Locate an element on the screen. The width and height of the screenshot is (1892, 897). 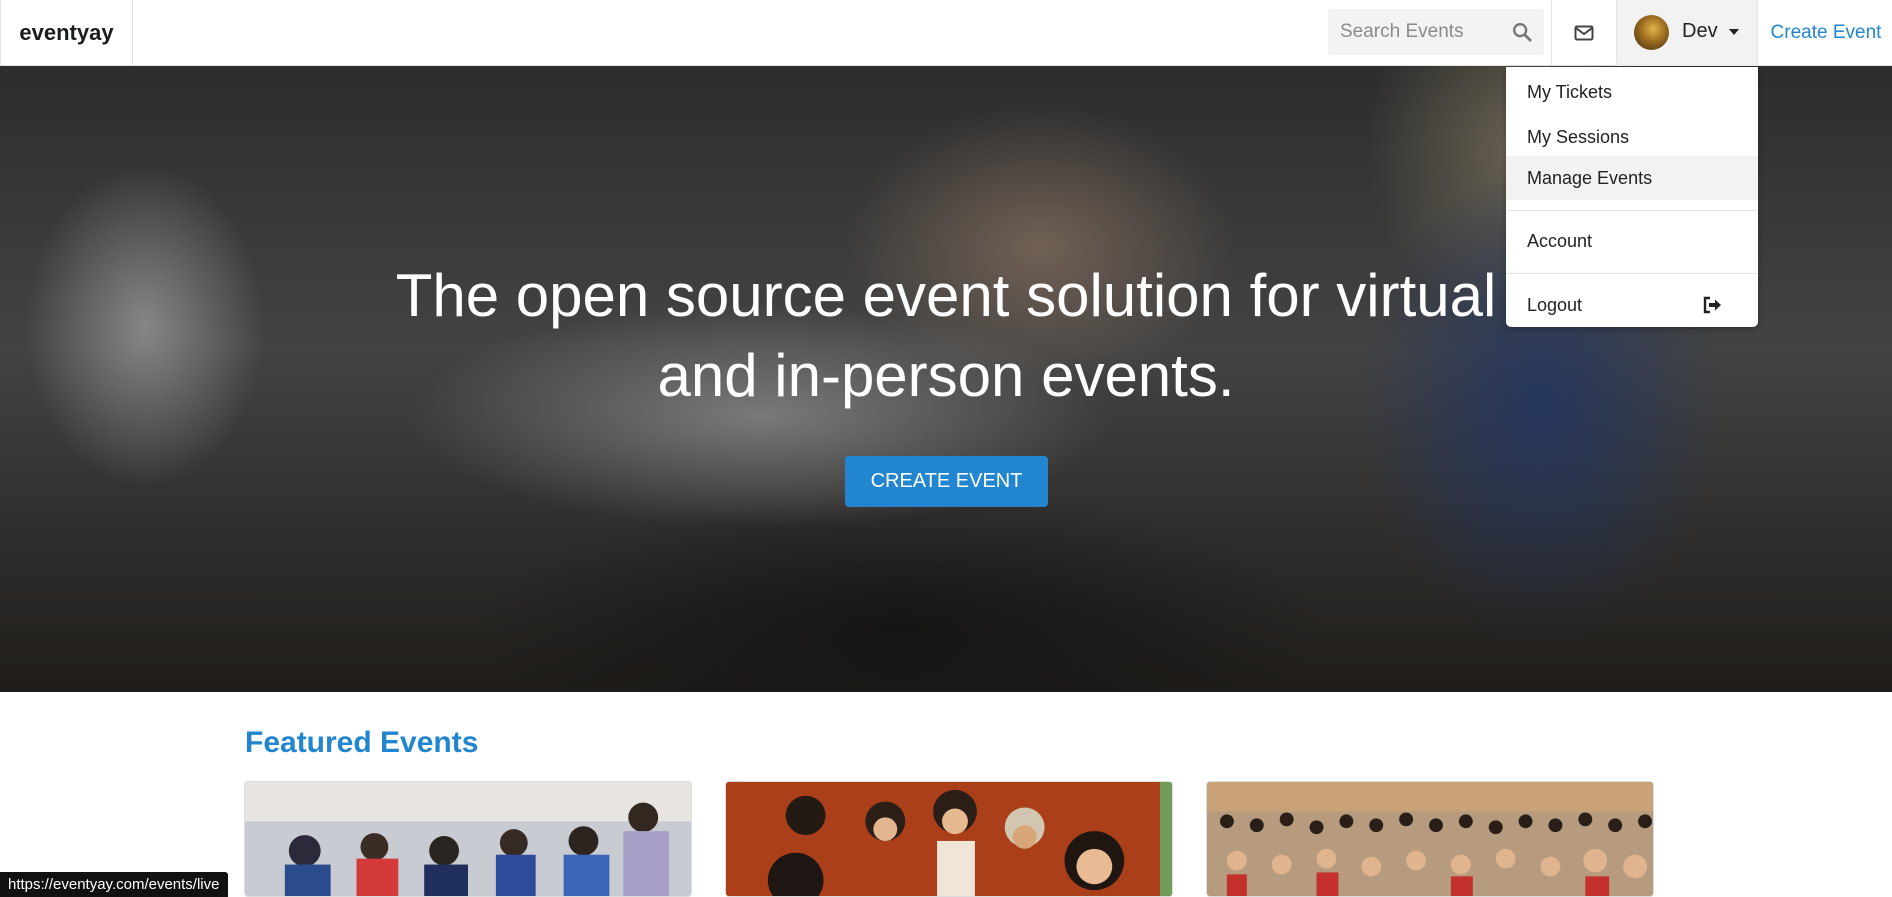
menu-item-logout-label: Logout is located at coordinates (1555, 304).